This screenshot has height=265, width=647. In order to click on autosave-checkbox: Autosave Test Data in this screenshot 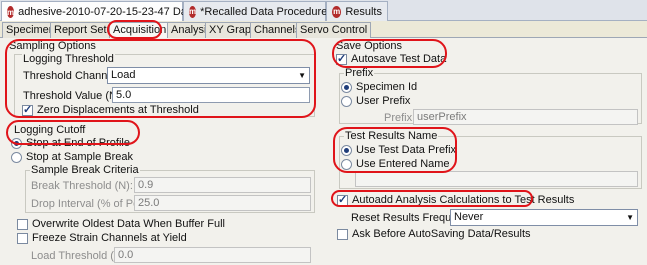, I will do `click(391, 58)`.